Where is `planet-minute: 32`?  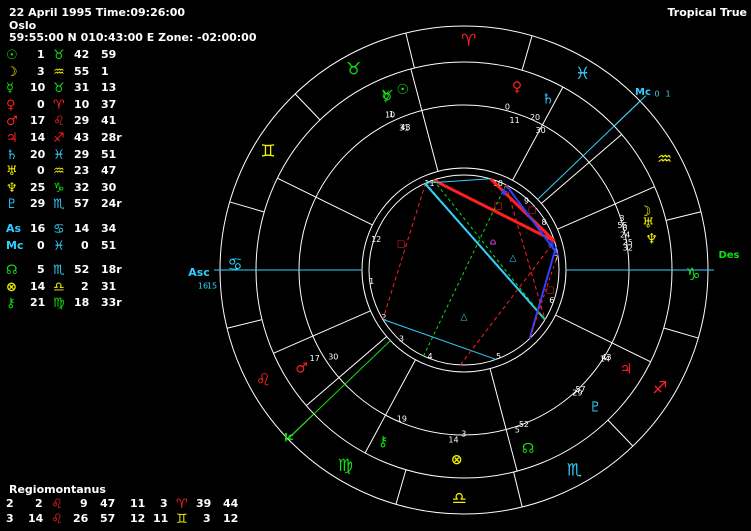
planet-minute: 32 is located at coordinates (628, 248).